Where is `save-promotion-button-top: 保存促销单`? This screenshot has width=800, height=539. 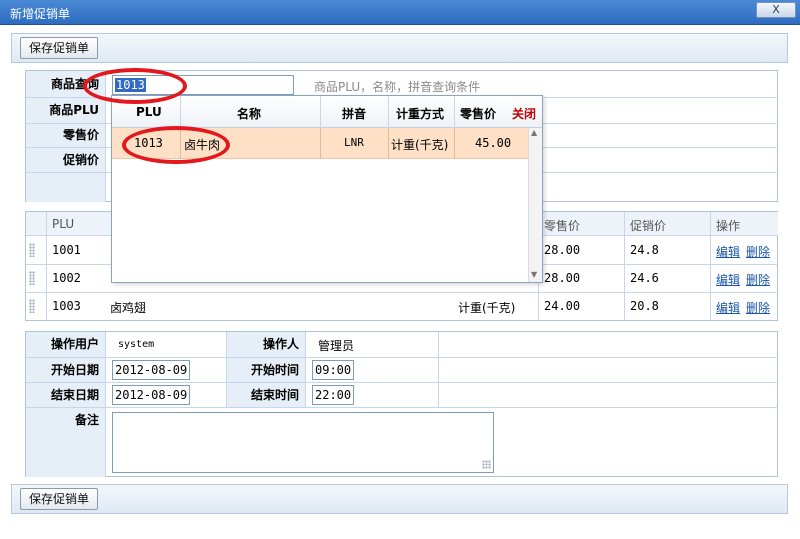
save-promotion-button-top: 保存促销单 is located at coordinates (59, 48).